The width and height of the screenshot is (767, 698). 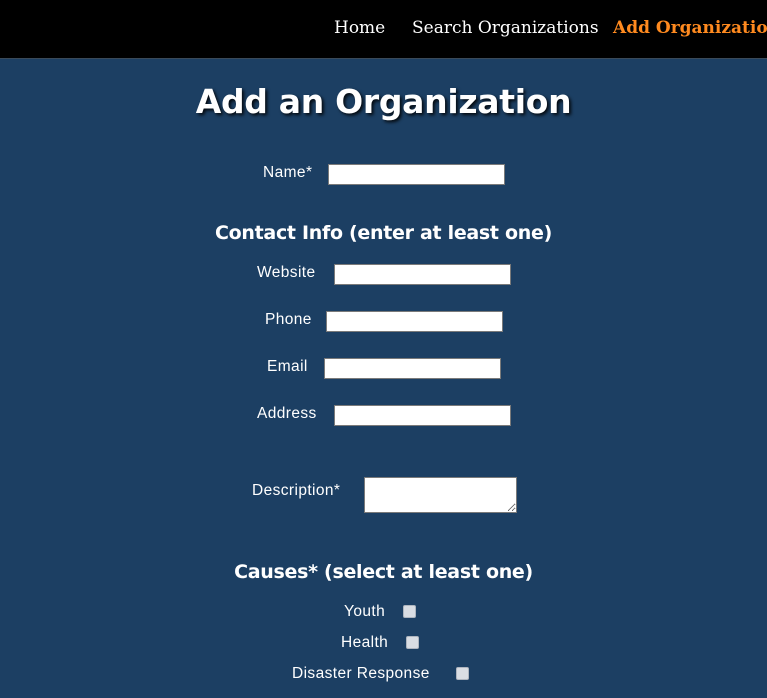 I want to click on phone-input, so click(x=414, y=321).